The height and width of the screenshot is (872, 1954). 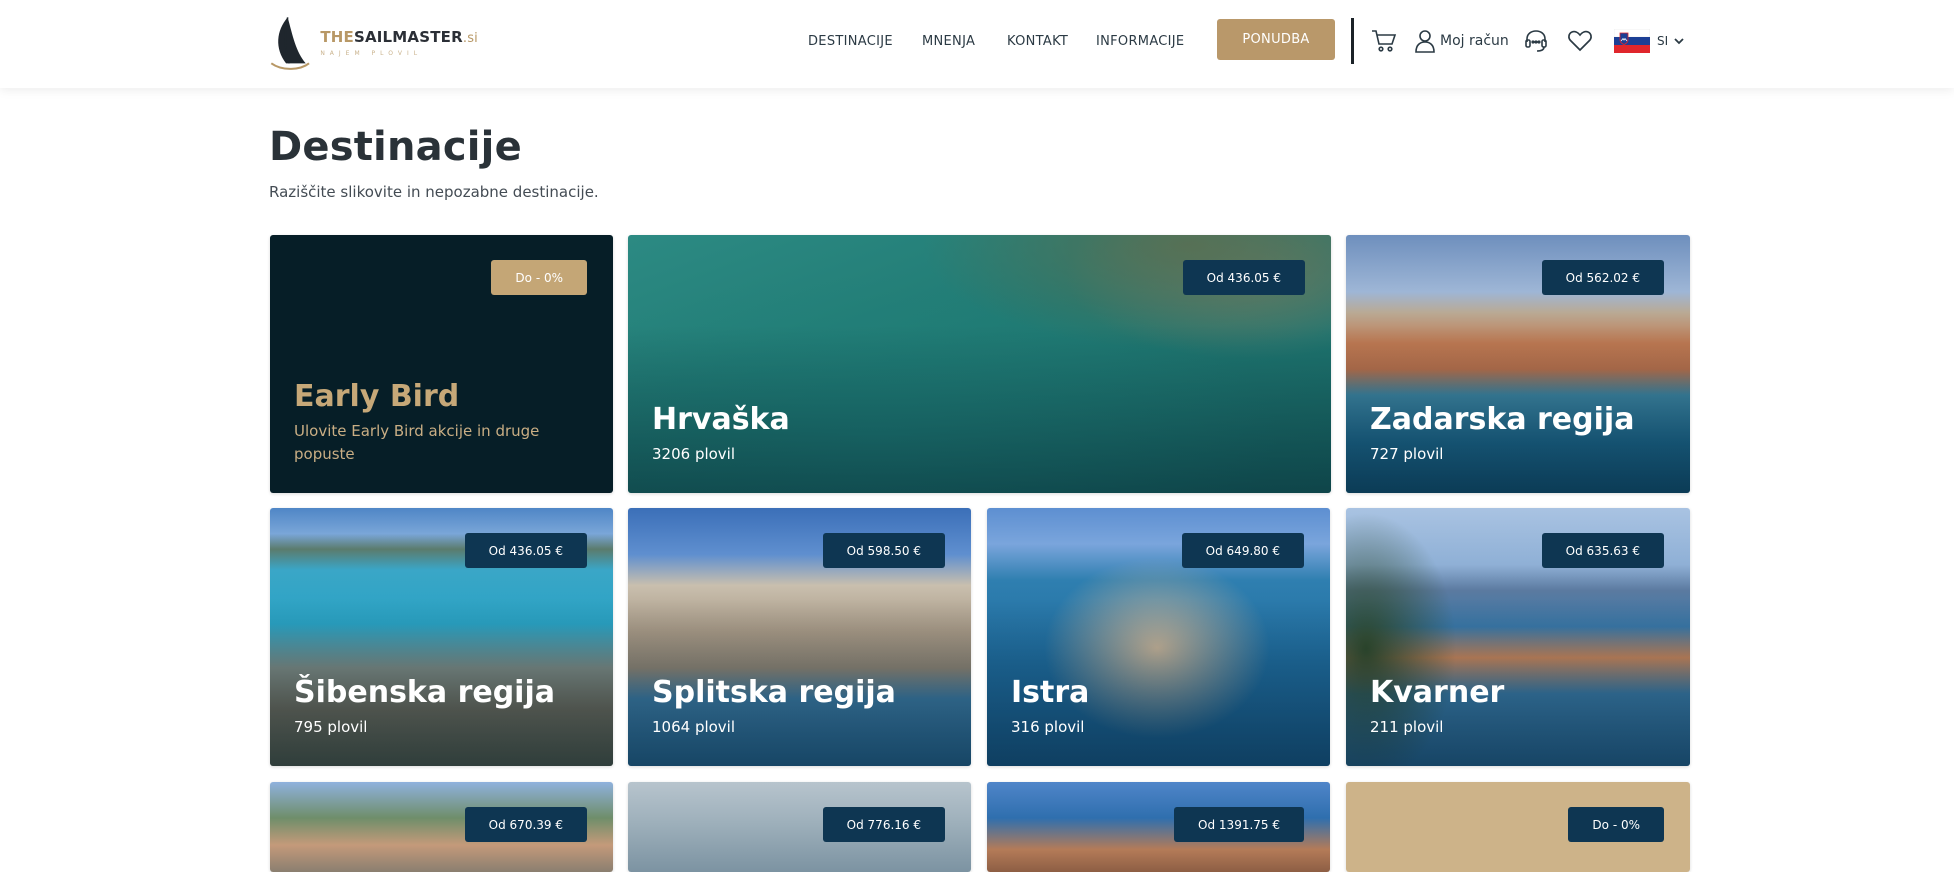 I want to click on price-badge: Od 670.39 €, so click(x=525, y=824).